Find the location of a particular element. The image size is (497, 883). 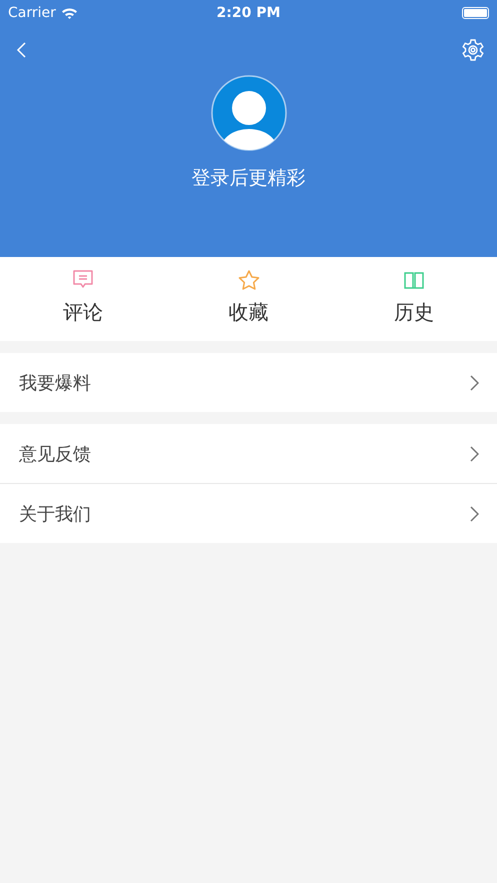

menu-item: 我要爆料 is located at coordinates (248, 382).